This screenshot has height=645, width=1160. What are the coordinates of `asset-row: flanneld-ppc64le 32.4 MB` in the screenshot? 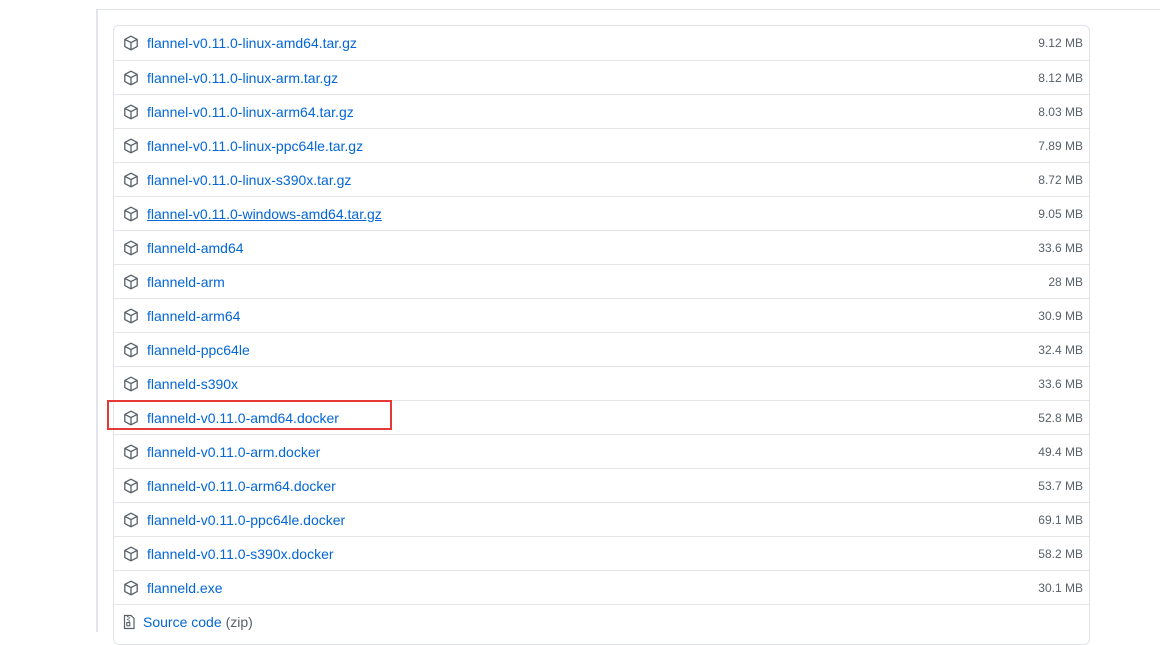 It's located at (601, 349).